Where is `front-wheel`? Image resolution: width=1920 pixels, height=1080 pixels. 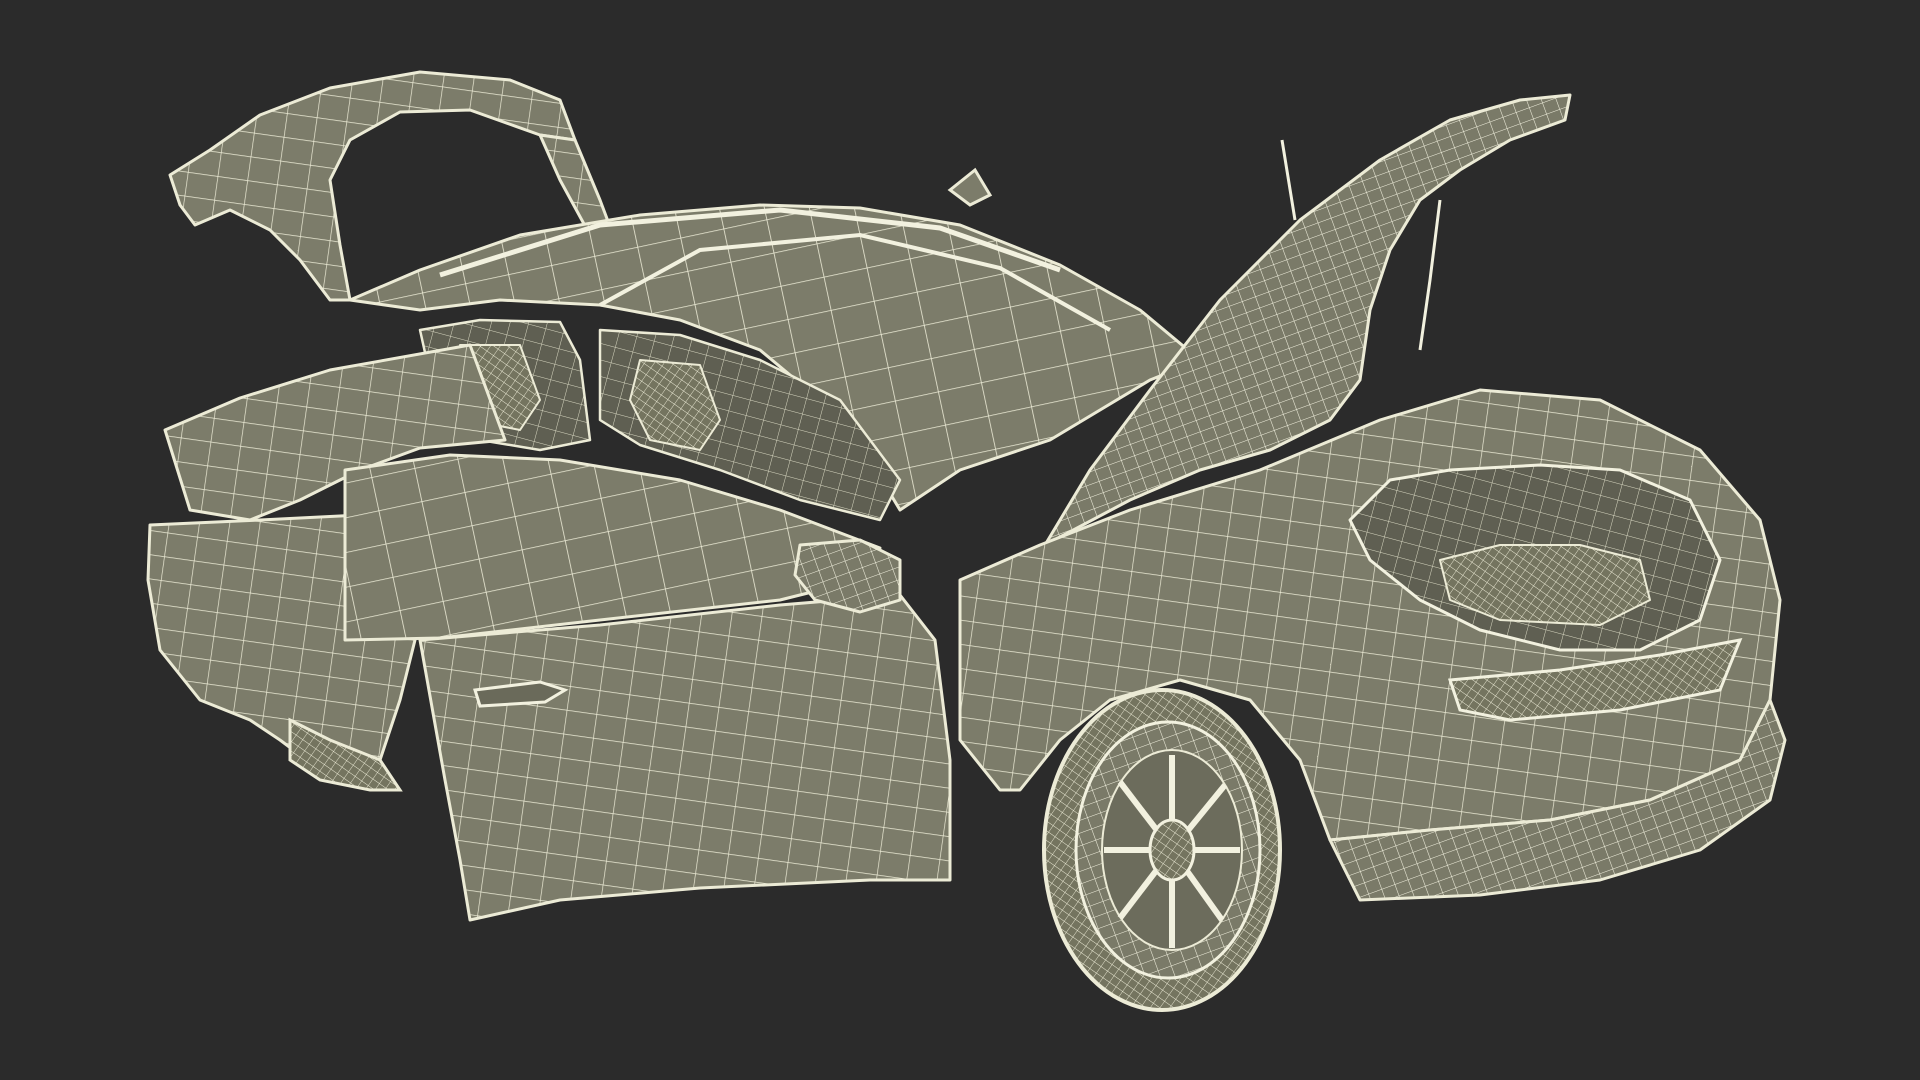
front-wheel is located at coordinates (1162, 850).